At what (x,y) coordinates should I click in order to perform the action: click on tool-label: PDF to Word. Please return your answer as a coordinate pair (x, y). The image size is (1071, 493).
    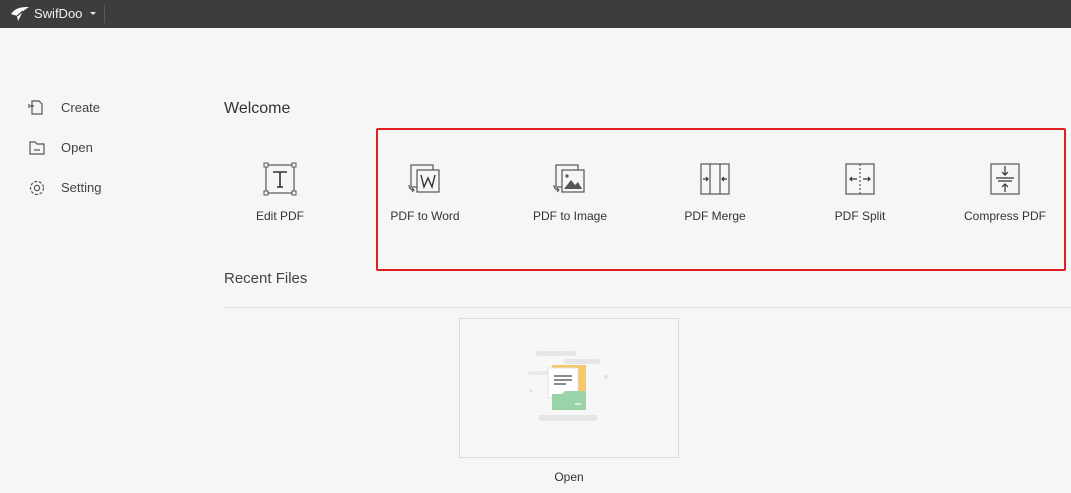
    Looking at the image, I should click on (425, 216).